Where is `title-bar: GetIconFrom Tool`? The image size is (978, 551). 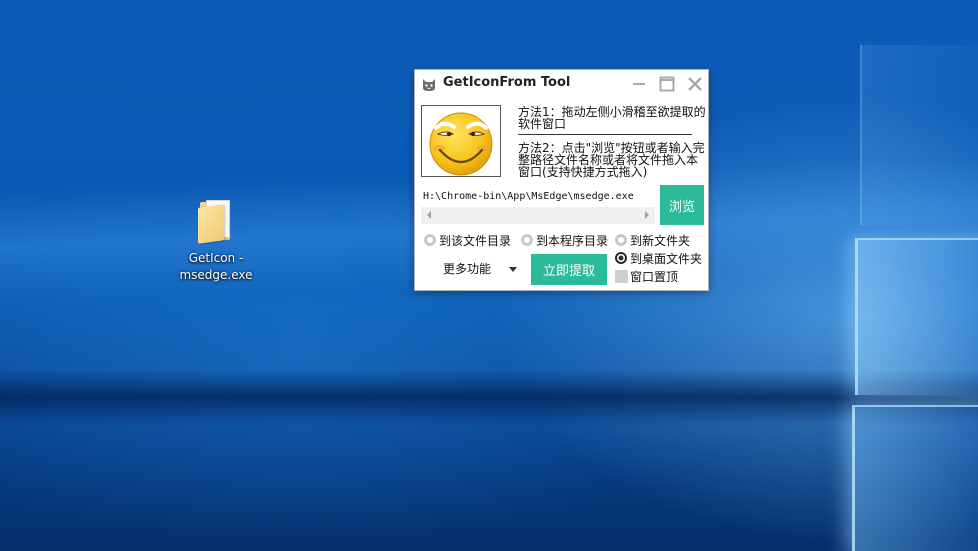
title-bar: GetIconFrom Tool is located at coordinates (561, 84).